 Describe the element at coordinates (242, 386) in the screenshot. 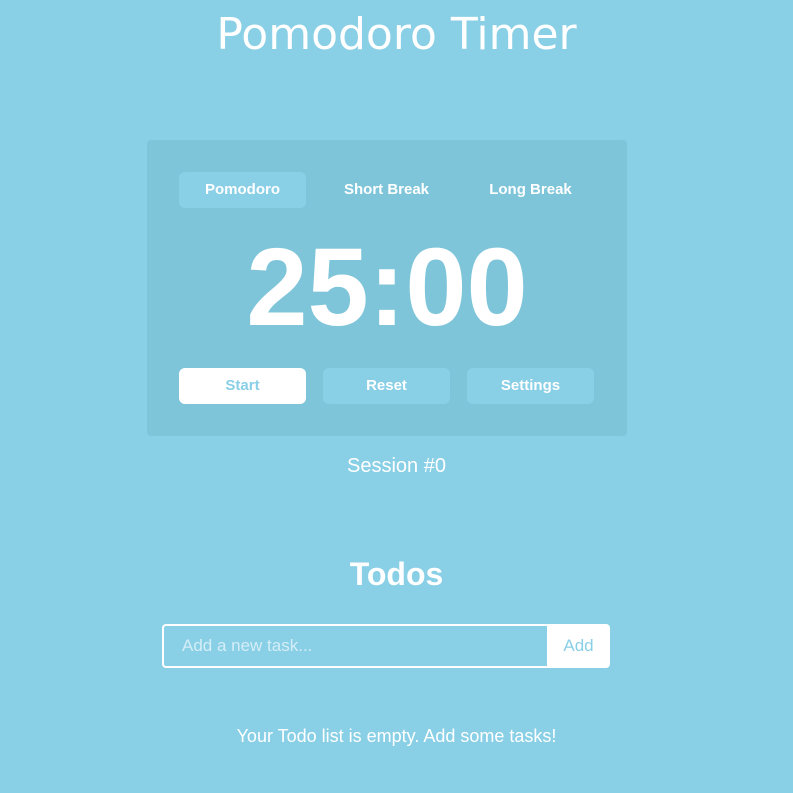

I see `start-button: Start` at that location.